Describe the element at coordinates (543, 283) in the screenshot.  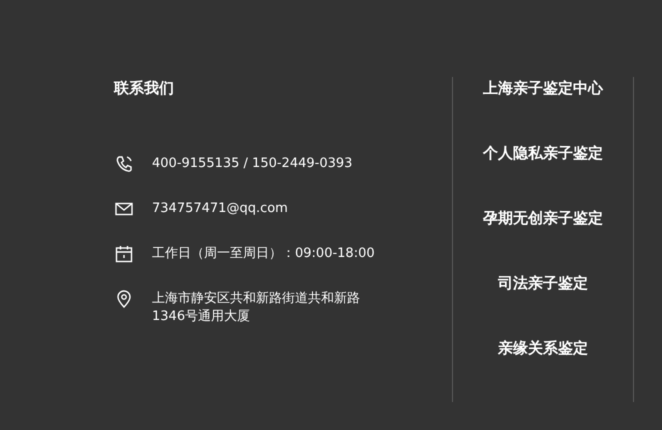
I see `service-link: 司法亲子鉴定` at that location.